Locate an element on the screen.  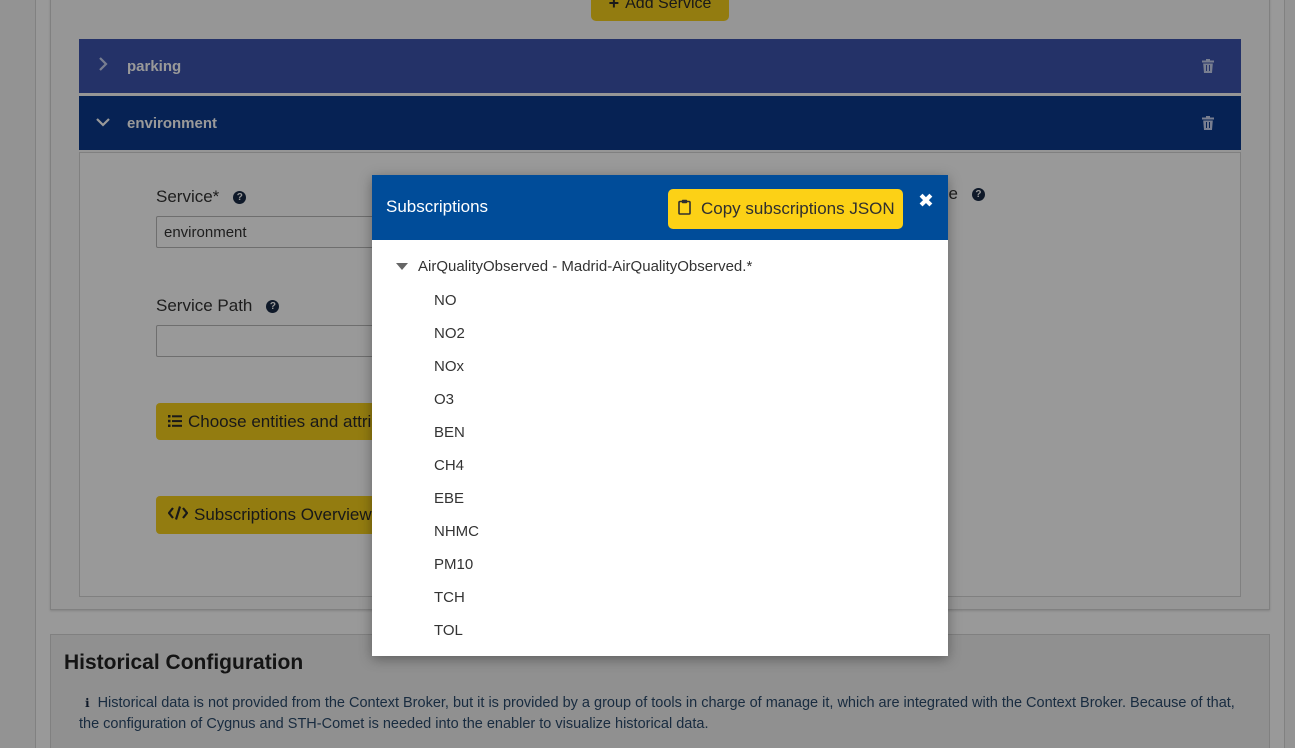
close-icon: ✖ is located at coordinates (926, 201).